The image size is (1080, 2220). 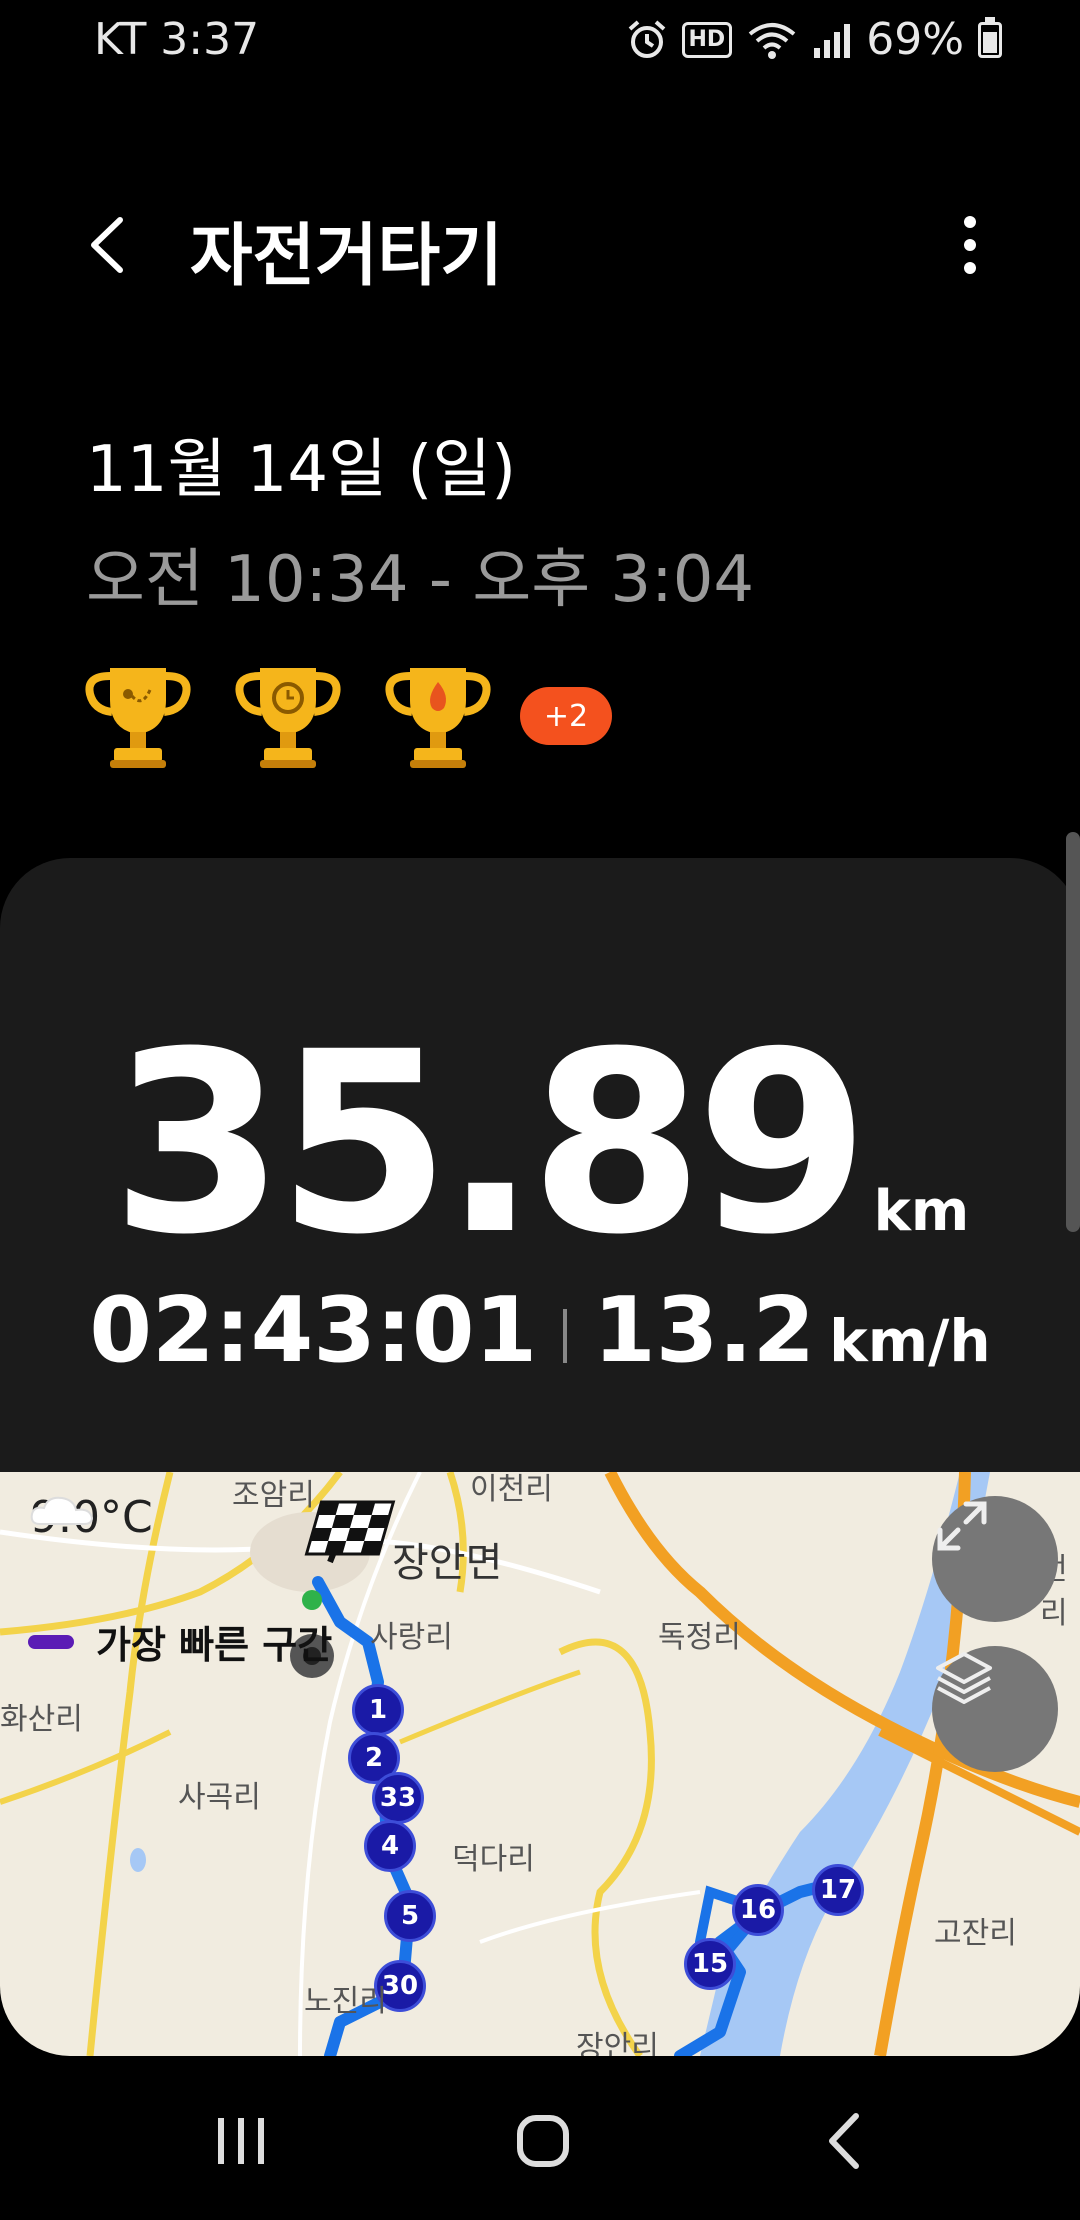 What do you see at coordinates (543, 2141) in the screenshot?
I see `home-icon` at bounding box center [543, 2141].